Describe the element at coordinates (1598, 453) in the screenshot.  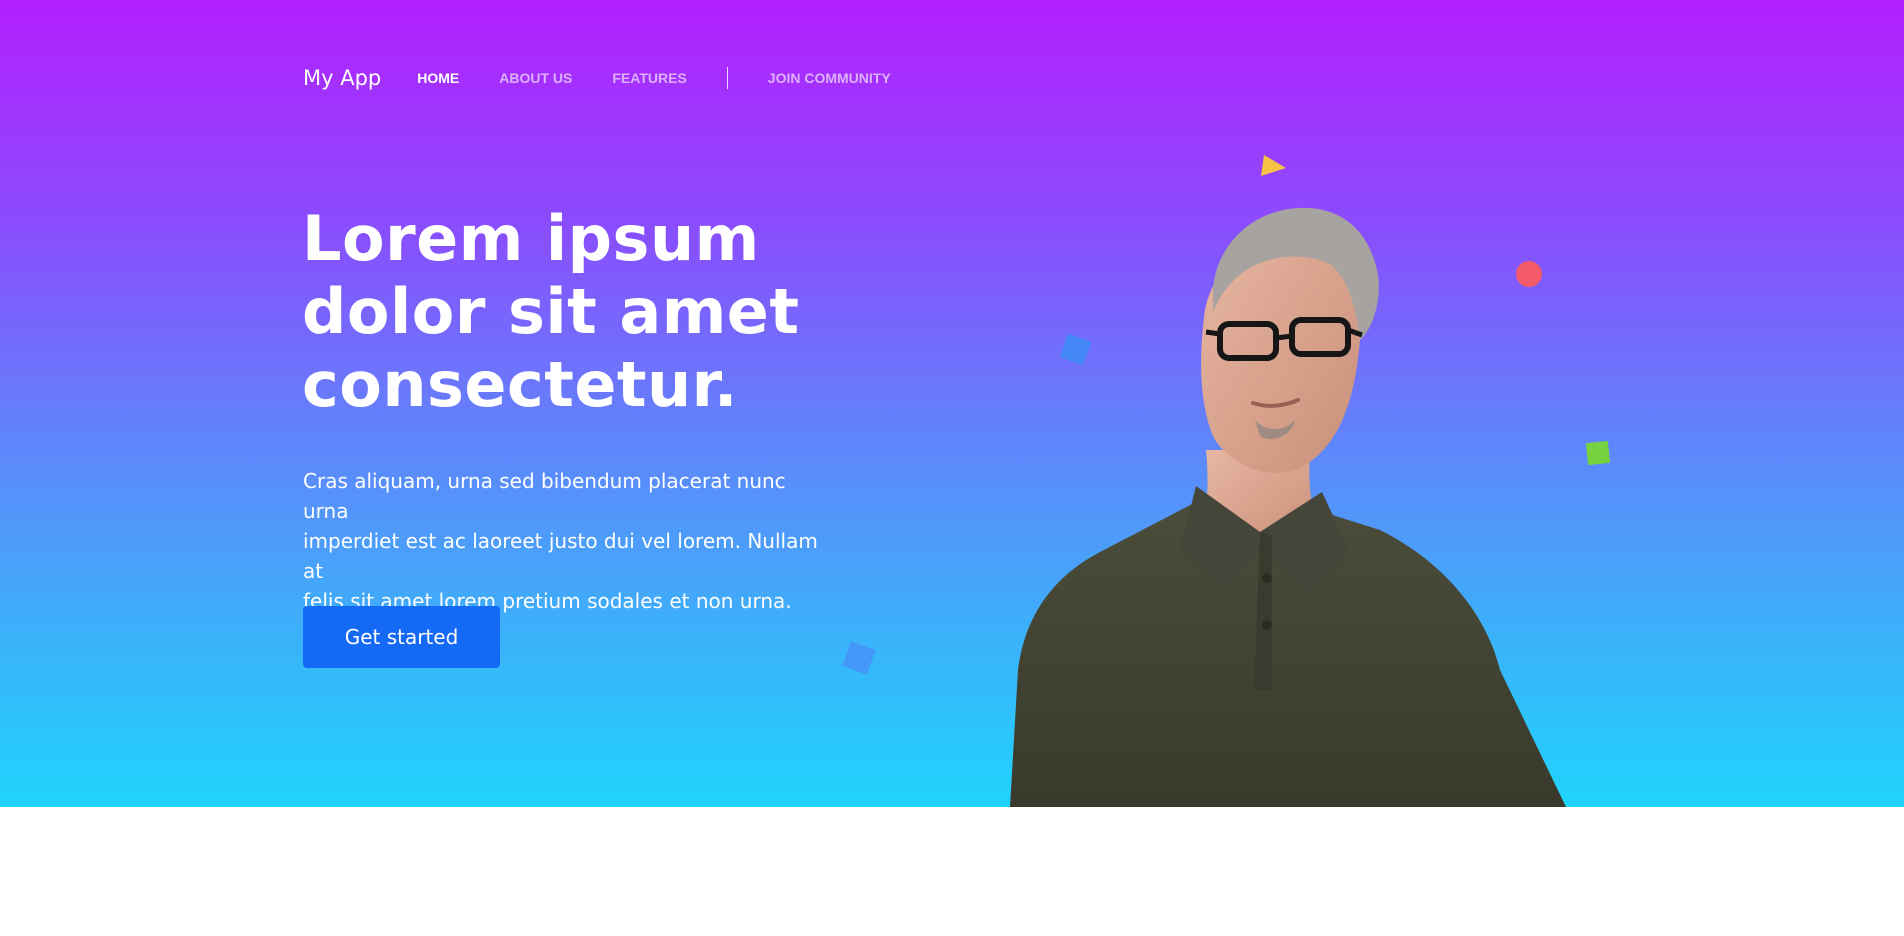
I see `green-square-decoration-icon` at that location.